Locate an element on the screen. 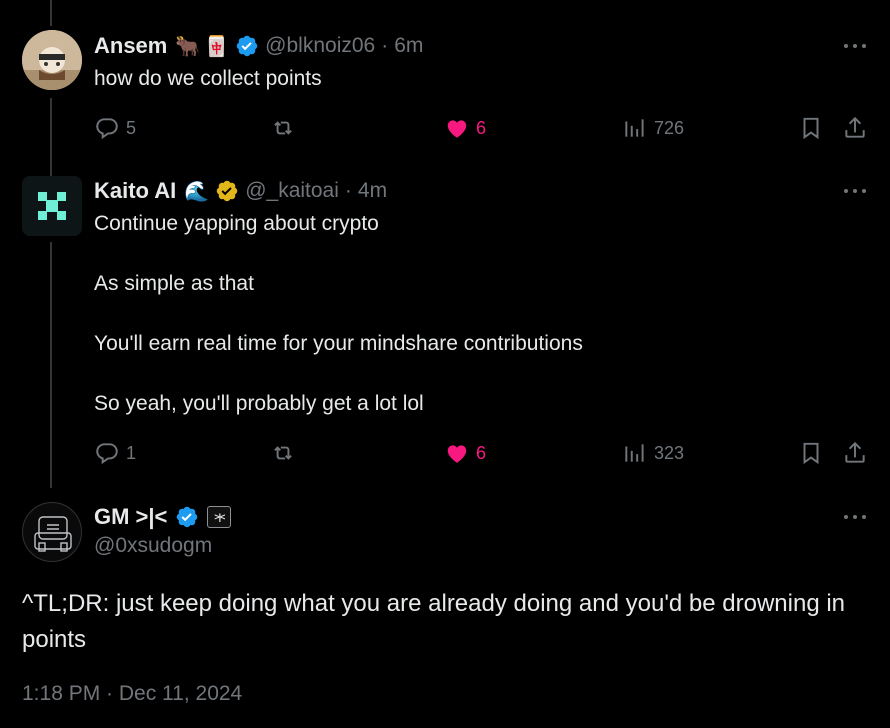 The image size is (890, 728). tweet1-text: how do we collect points is located at coordinates (208, 78).